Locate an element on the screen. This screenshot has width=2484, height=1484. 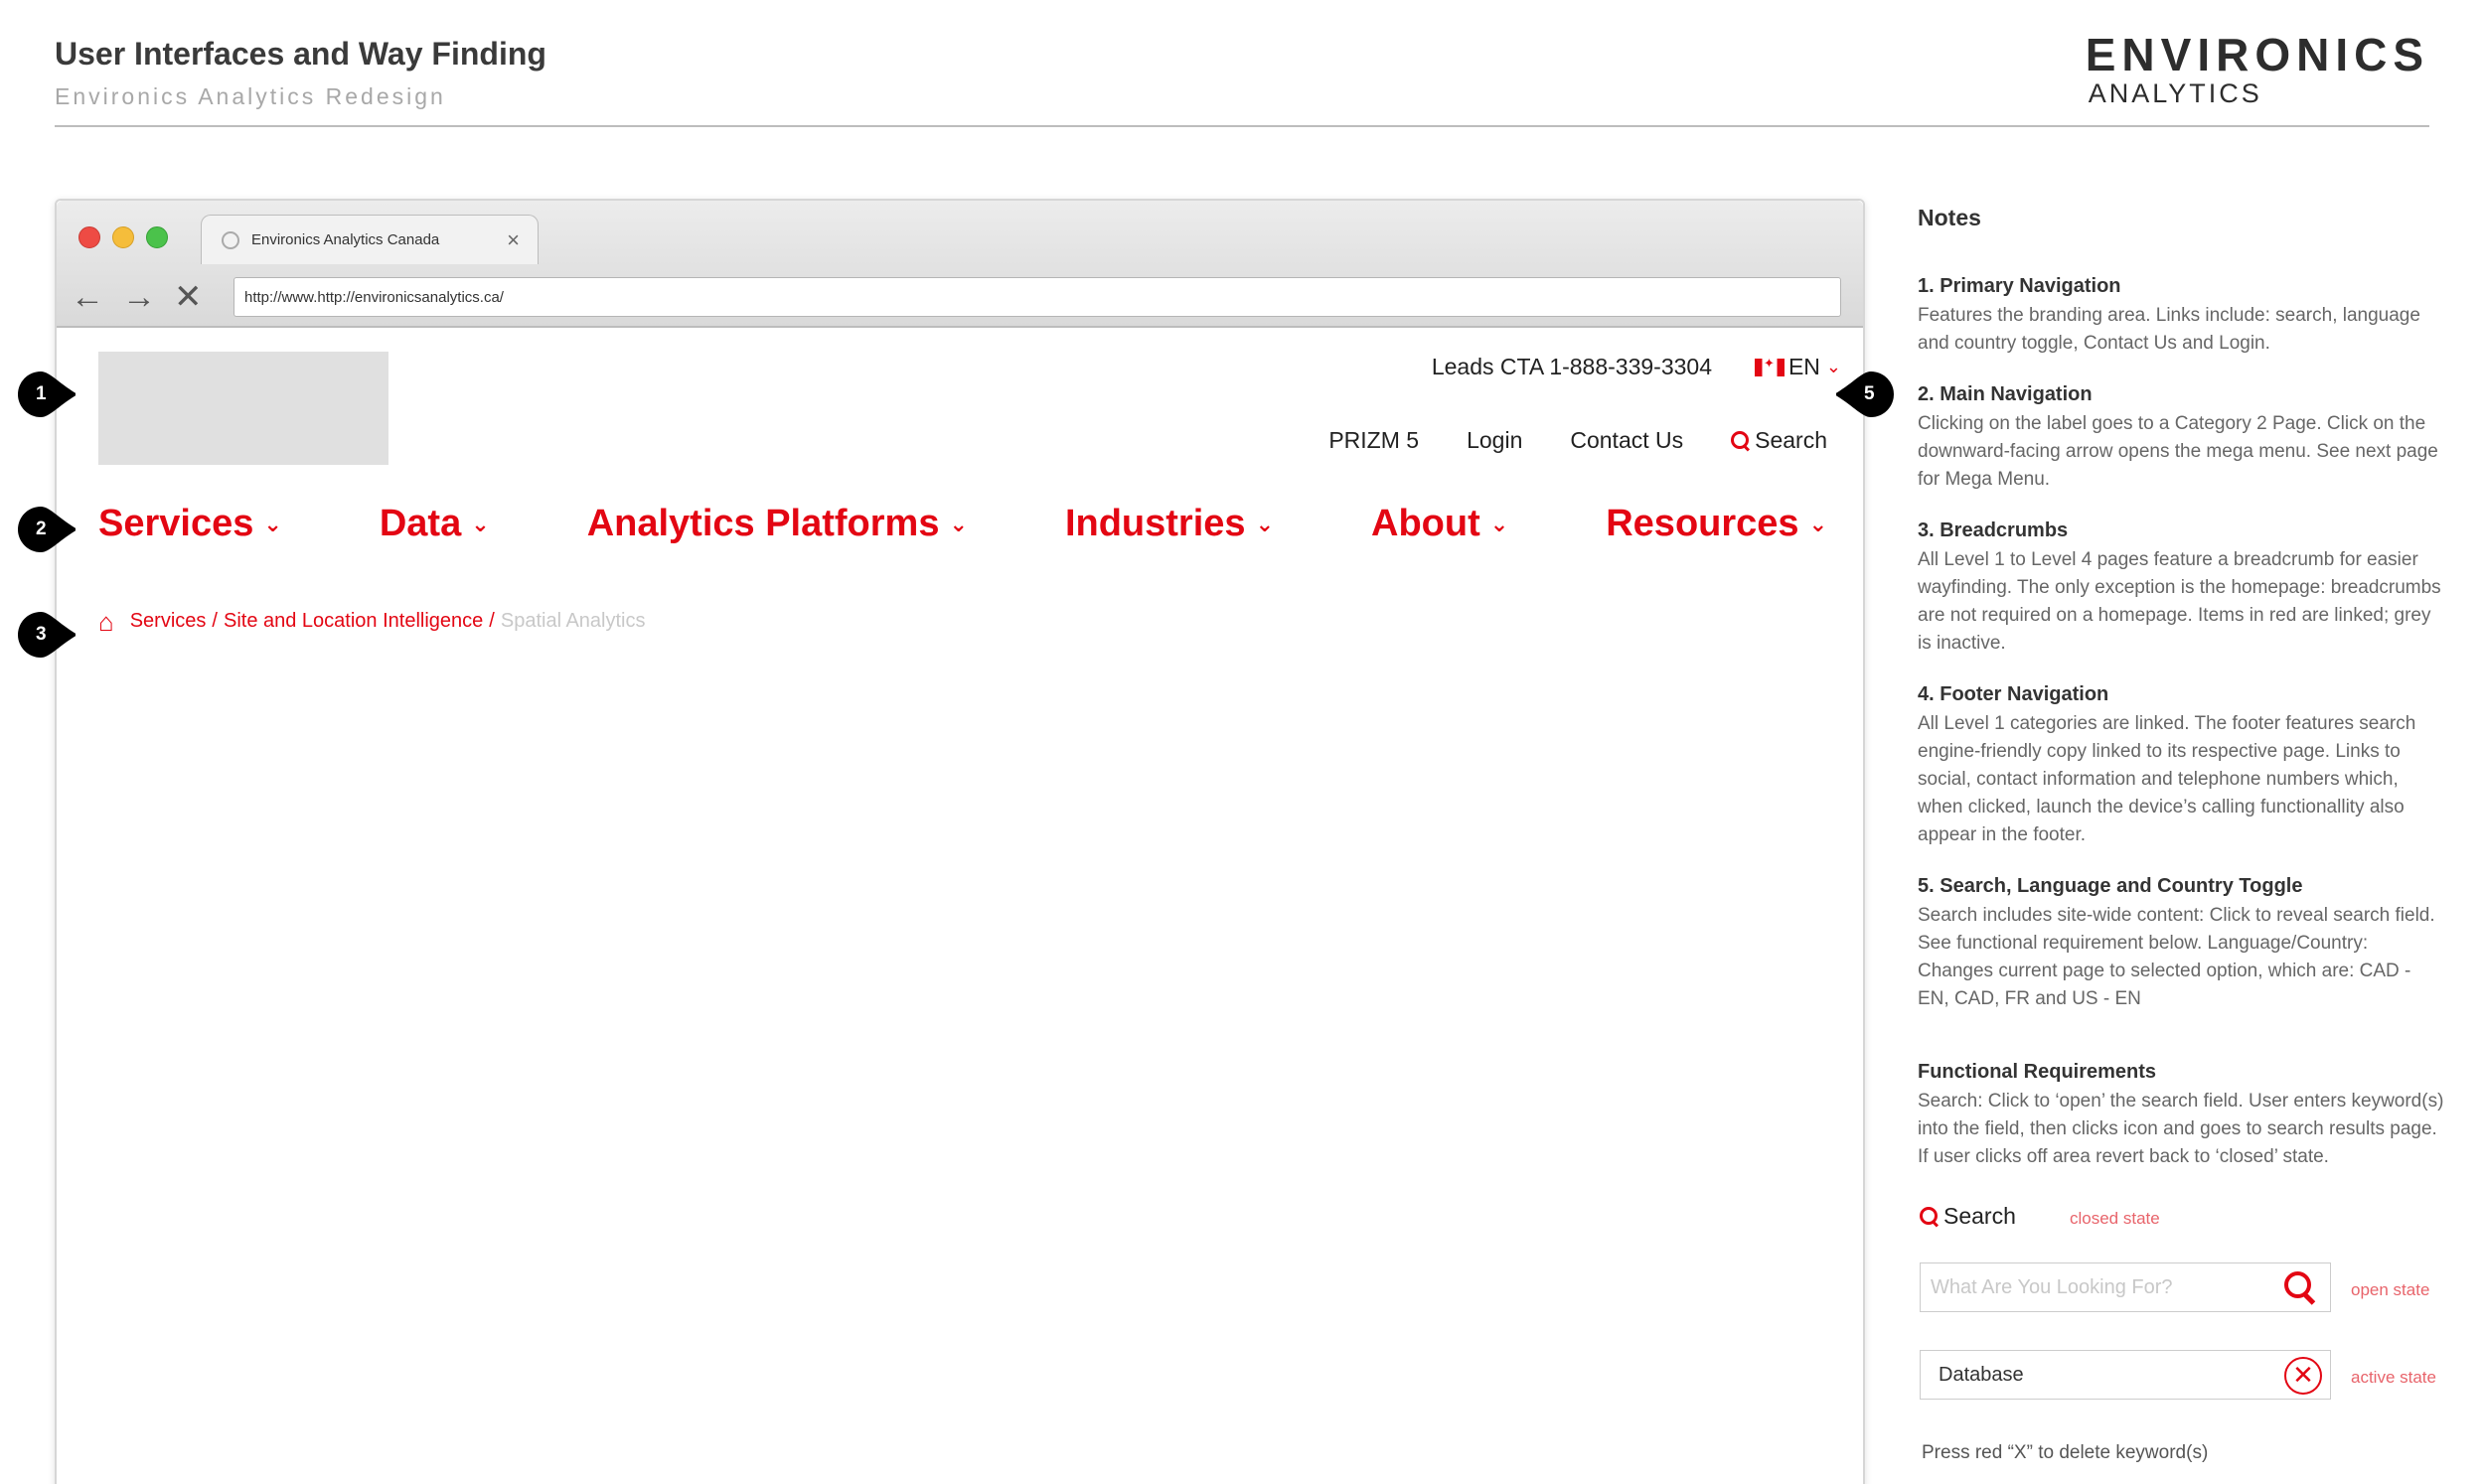
active-state-label: active state is located at coordinates (2393, 1377).